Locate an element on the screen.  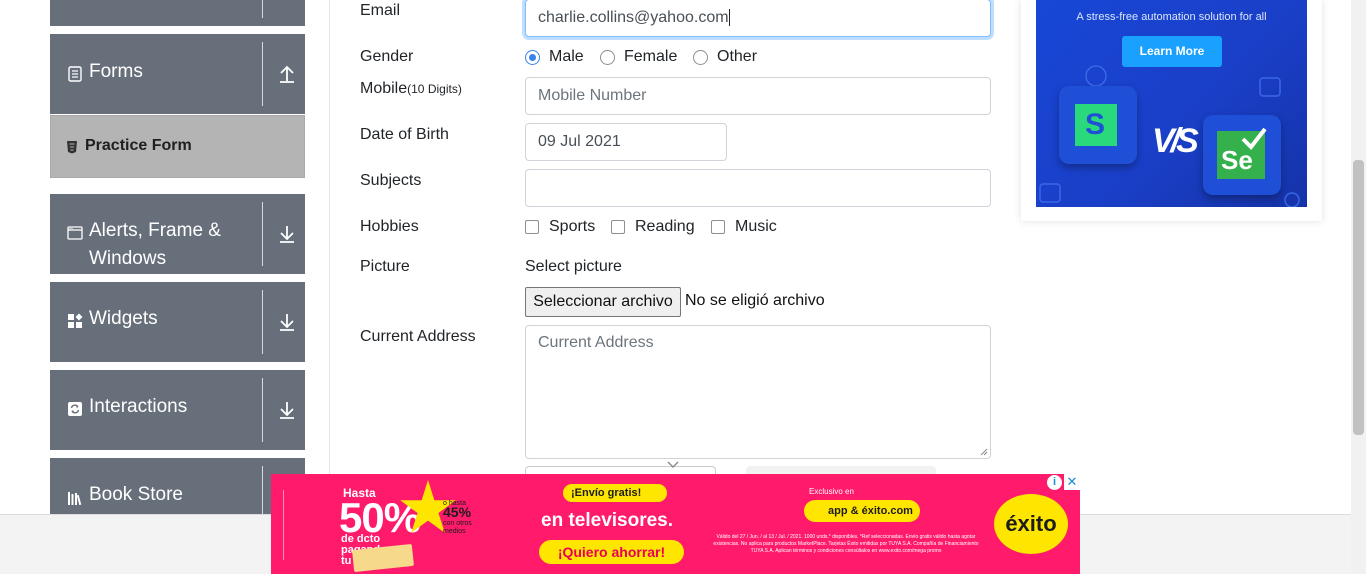
sidebar-group-book-store: Book Store is located at coordinates (177, 488).